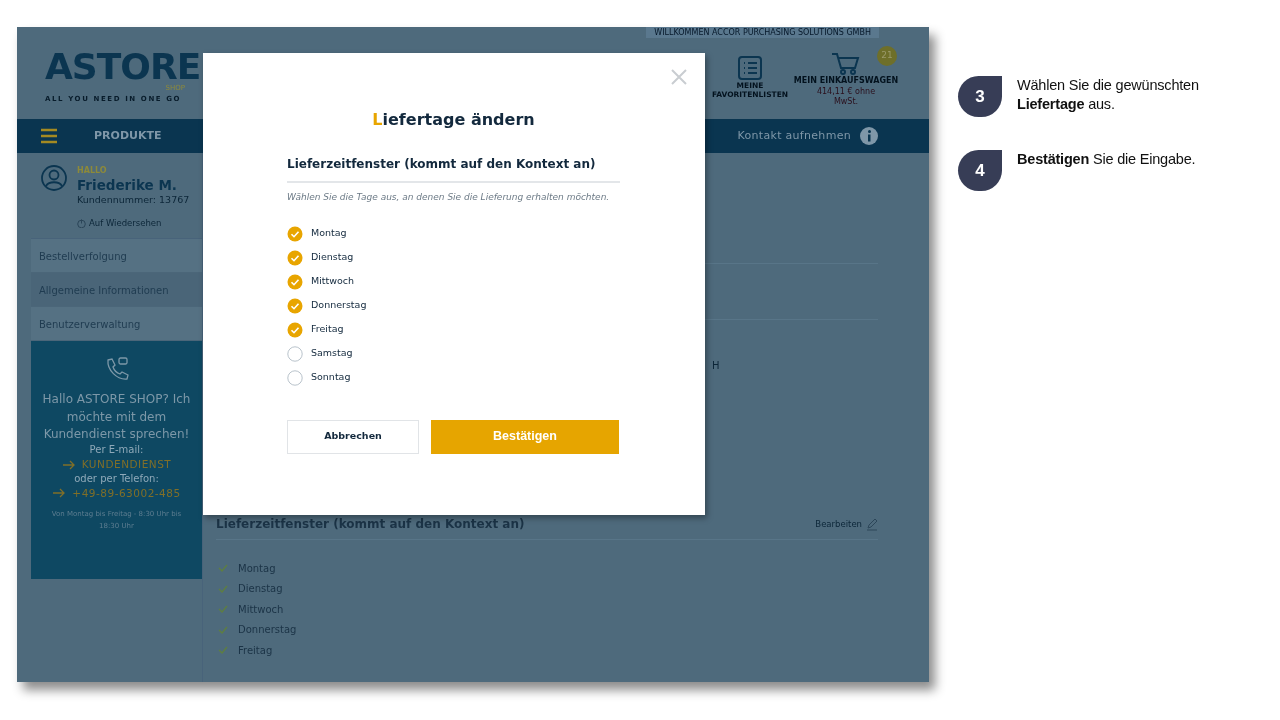  What do you see at coordinates (846, 81) in the screenshot?
I see `cart-link: MEIN EINKAUFSWAGEN` at bounding box center [846, 81].